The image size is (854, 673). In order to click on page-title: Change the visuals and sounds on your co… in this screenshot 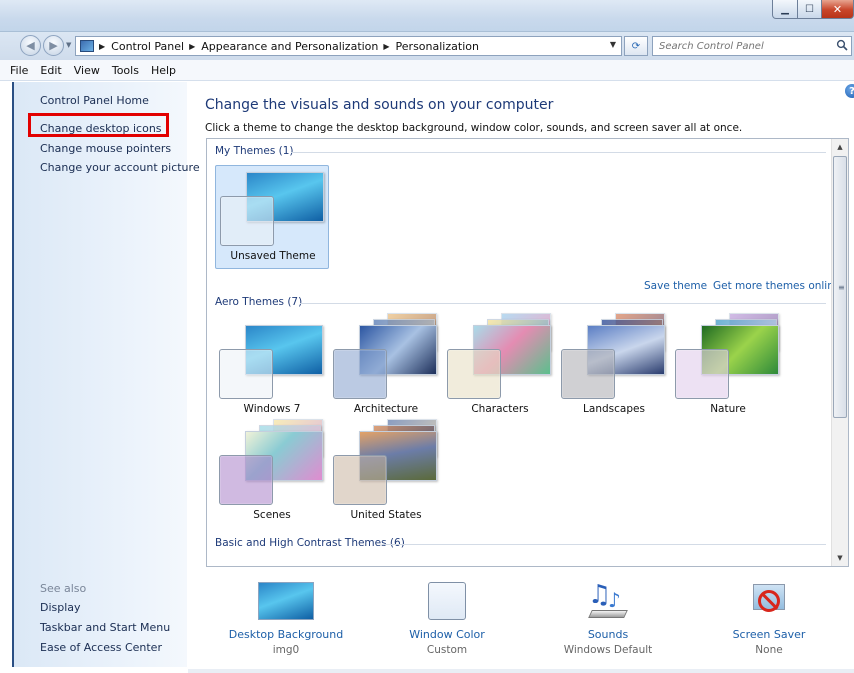, I will do `click(379, 105)`.